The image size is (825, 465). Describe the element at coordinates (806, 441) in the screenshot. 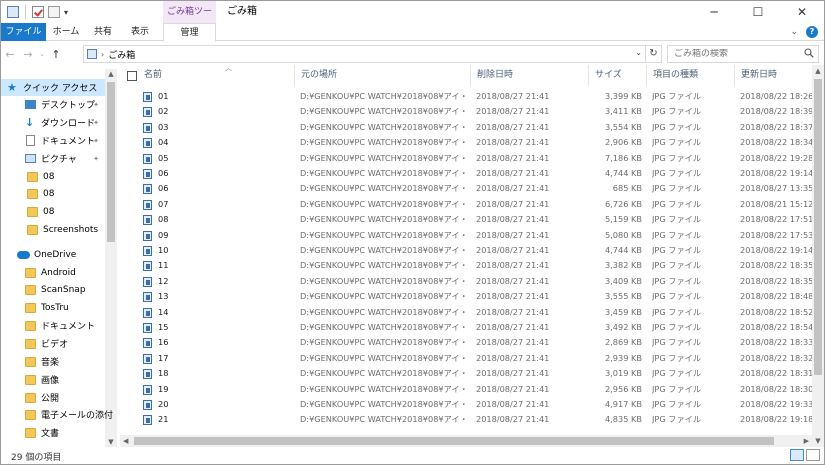

I see `scroll-right-icon: ▶` at that location.